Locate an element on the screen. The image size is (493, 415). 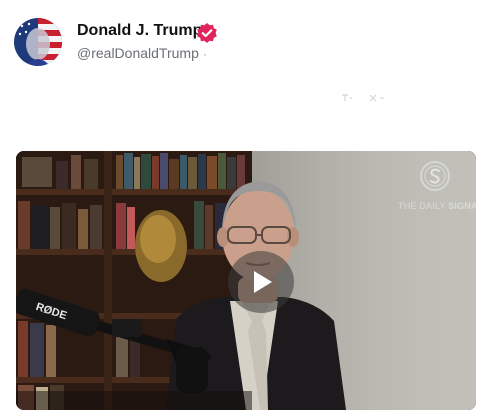
brand-watermark-light: THE DAILY is located at coordinates (422, 206).